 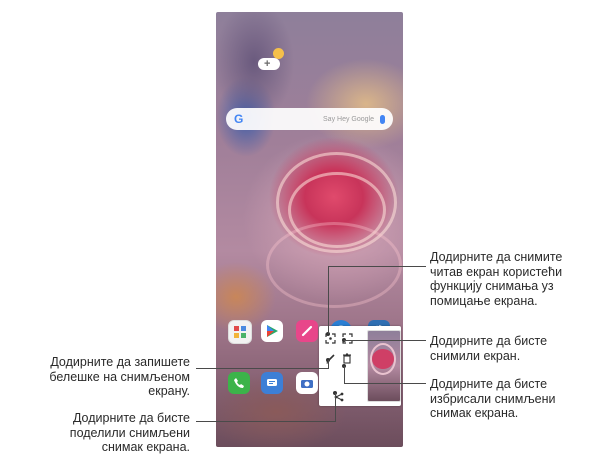 I want to click on callout-line-text: Додирните да снимите, so click(x=496, y=257).